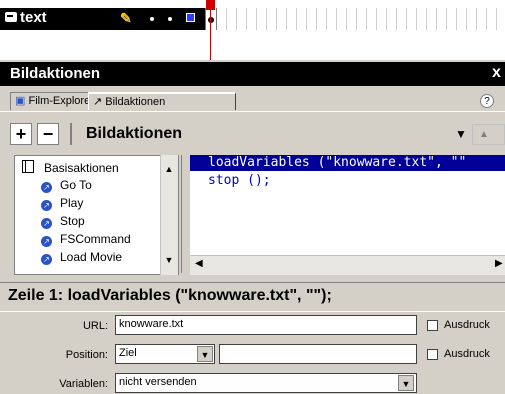 The width and height of the screenshot is (505, 394). I want to click on tree-item-stop: ↗ Stop, so click(63, 222).